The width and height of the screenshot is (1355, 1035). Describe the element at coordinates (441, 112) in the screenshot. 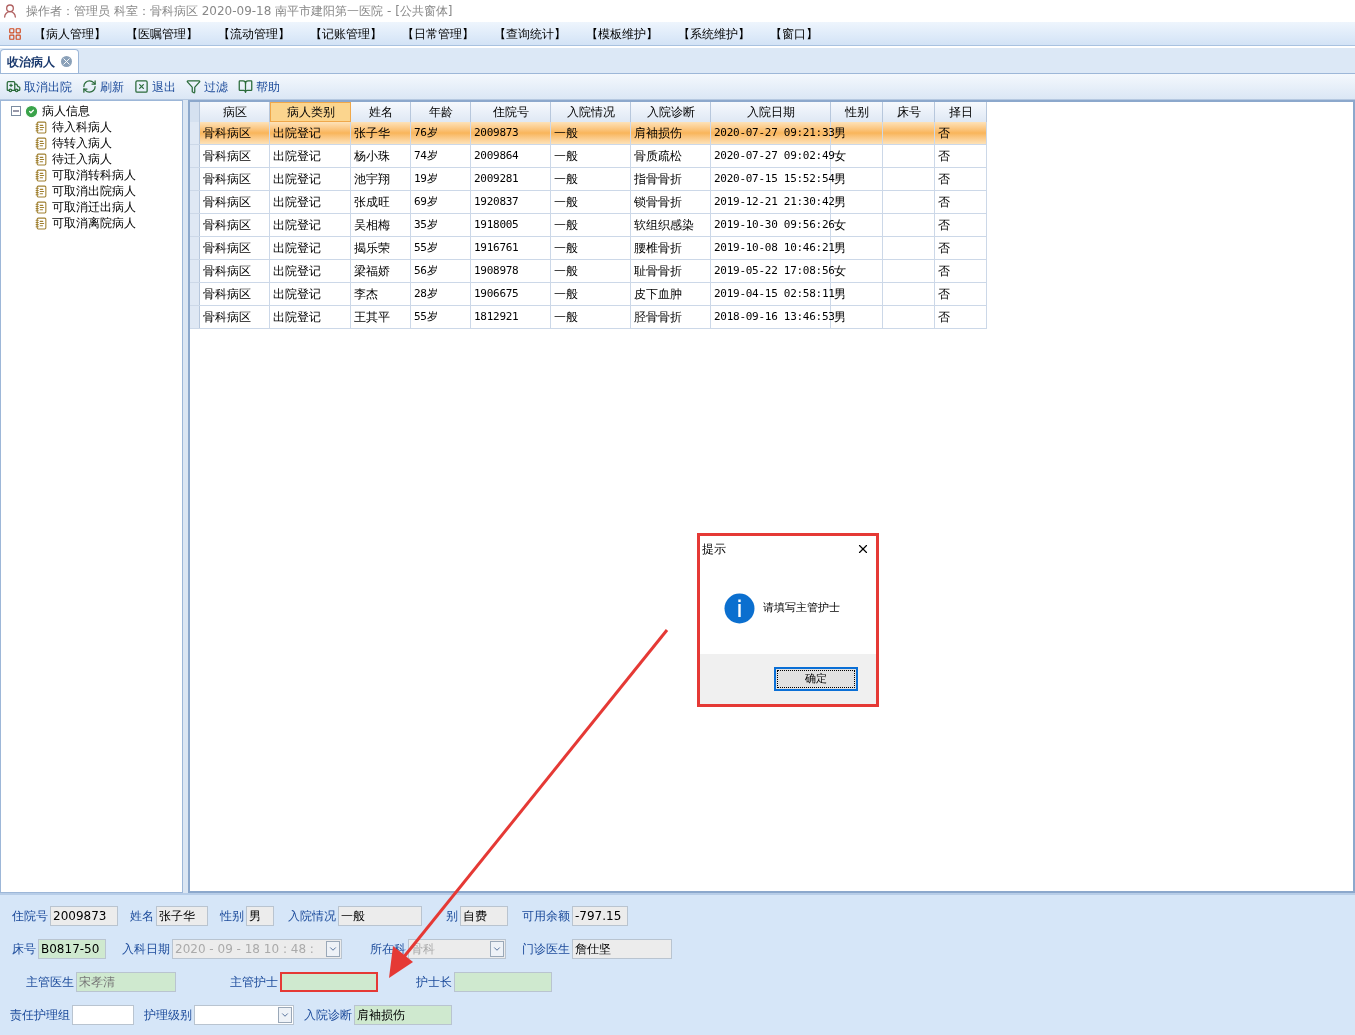

I see `column-header: 年龄` at that location.